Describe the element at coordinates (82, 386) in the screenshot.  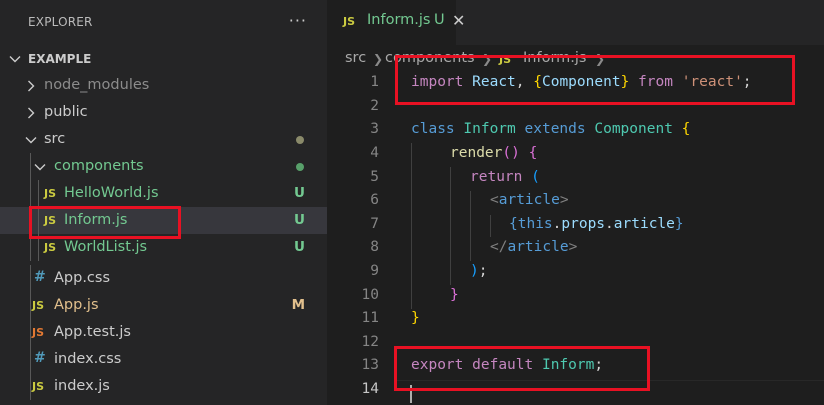
I see `tree-item-label: index.js` at that location.